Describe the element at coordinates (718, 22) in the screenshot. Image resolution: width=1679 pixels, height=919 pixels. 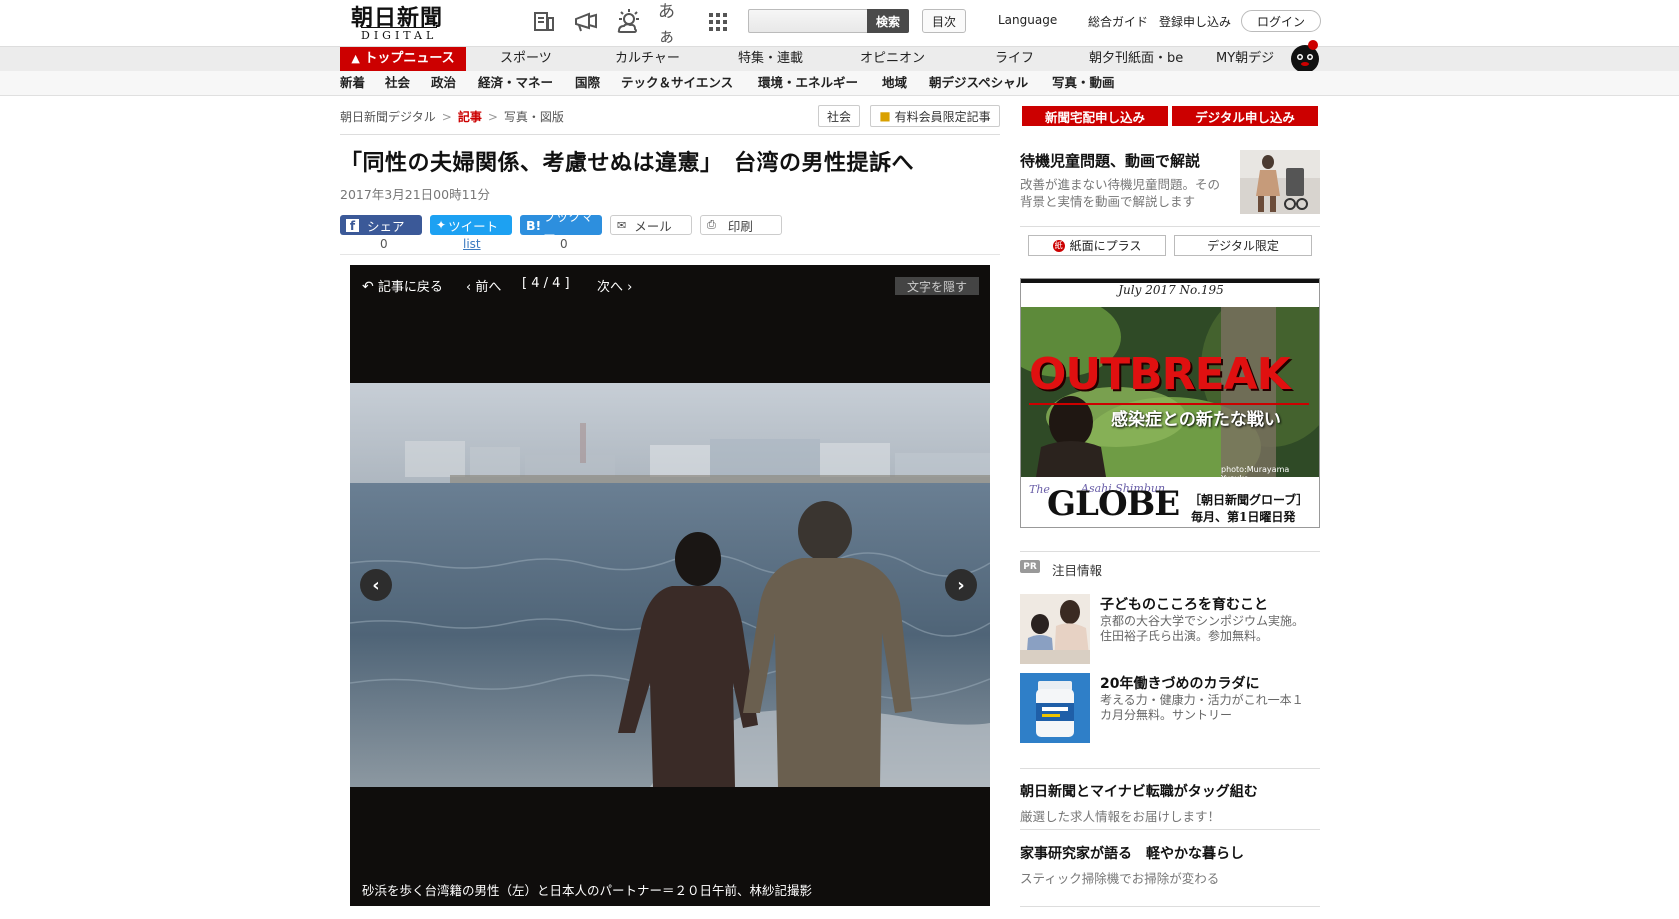
I see `grid-icon` at that location.